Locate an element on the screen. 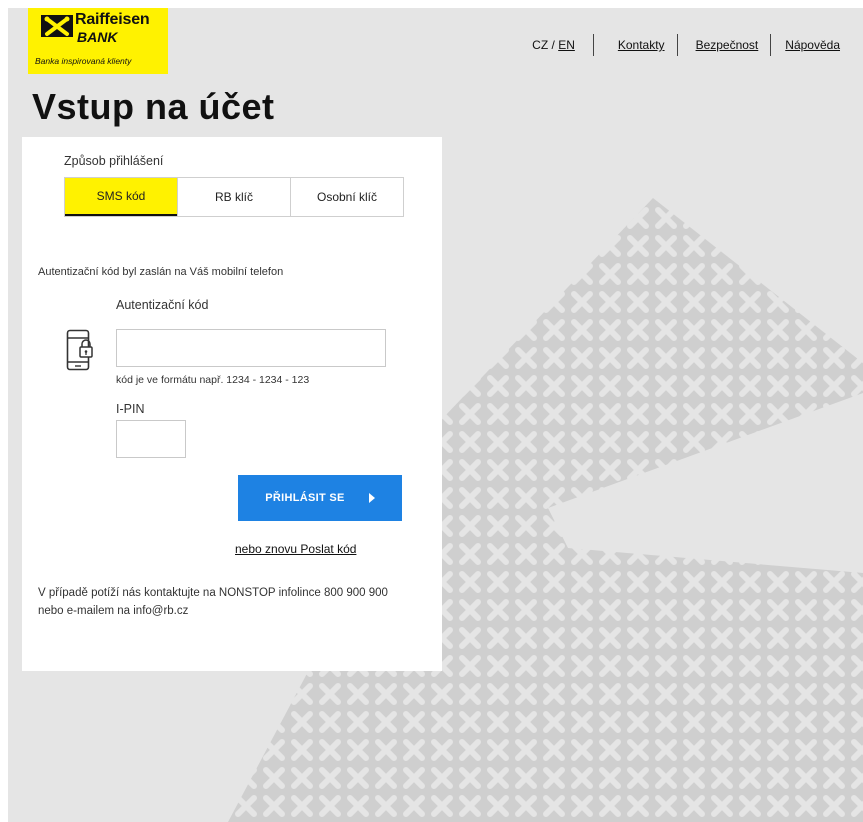 This screenshot has width=863, height=822. auth-code-input is located at coordinates (251, 348).